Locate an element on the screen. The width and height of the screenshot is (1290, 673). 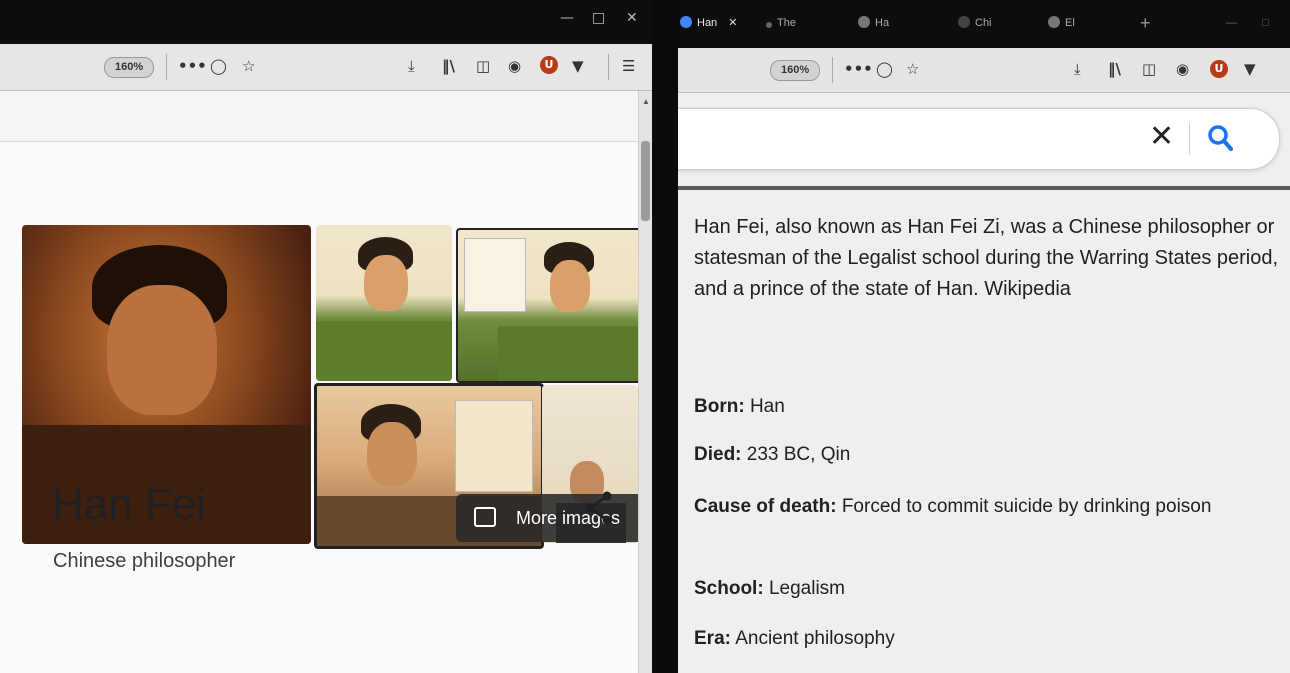
monitor-bezel-divider is located at coordinates (665, 336).